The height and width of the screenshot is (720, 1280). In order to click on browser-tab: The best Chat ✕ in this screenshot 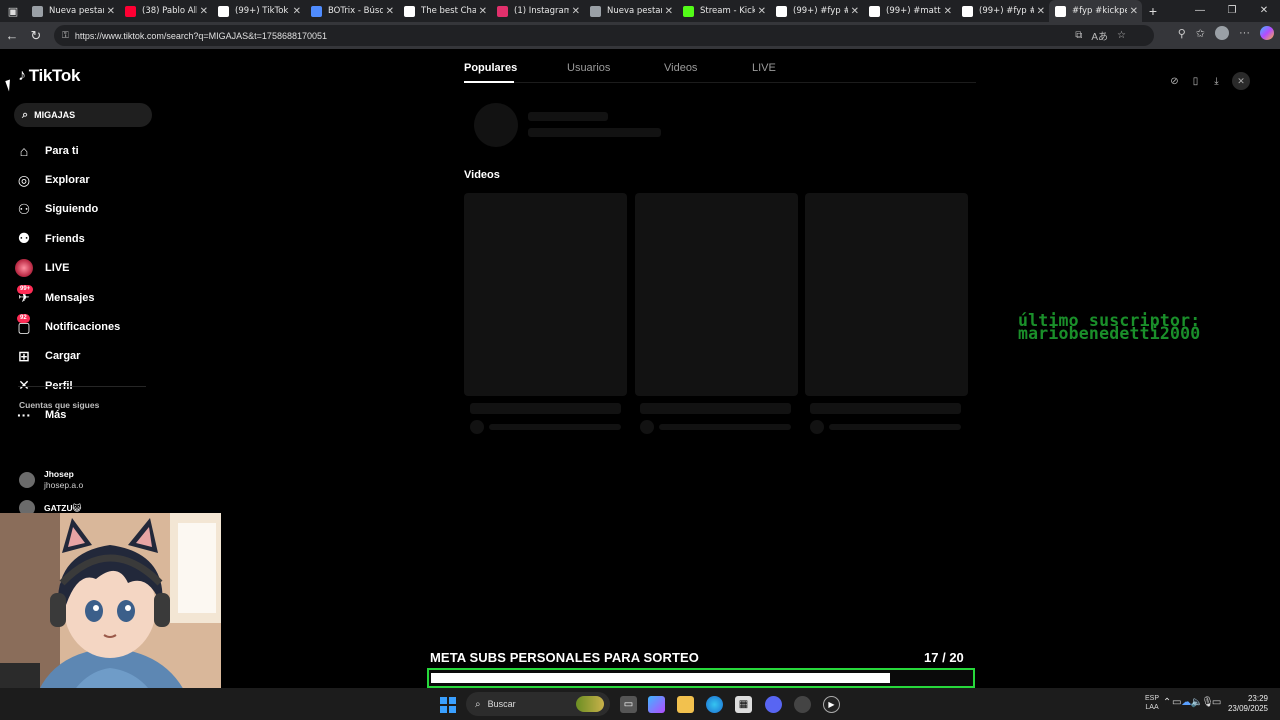, I will do `click(444, 11)`.